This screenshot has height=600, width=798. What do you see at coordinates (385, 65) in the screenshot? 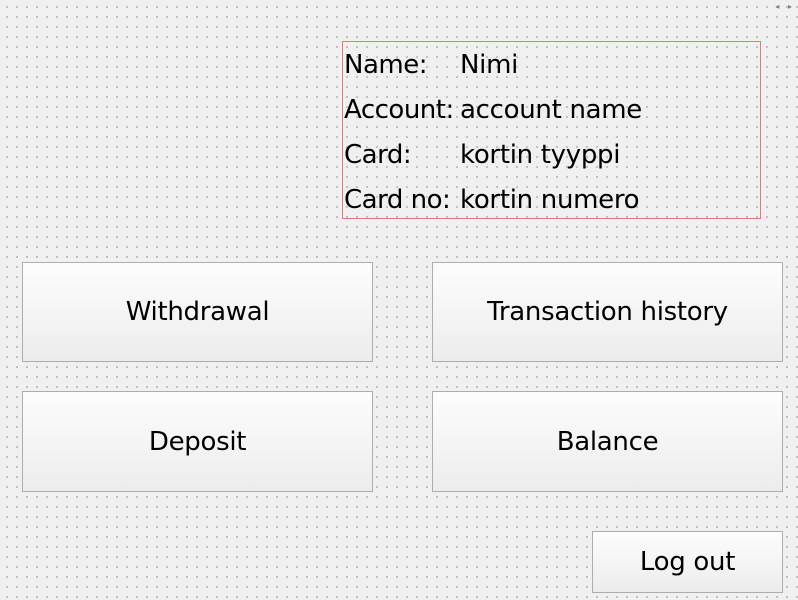
I see `name-label: Name:` at bounding box center [385, 65].